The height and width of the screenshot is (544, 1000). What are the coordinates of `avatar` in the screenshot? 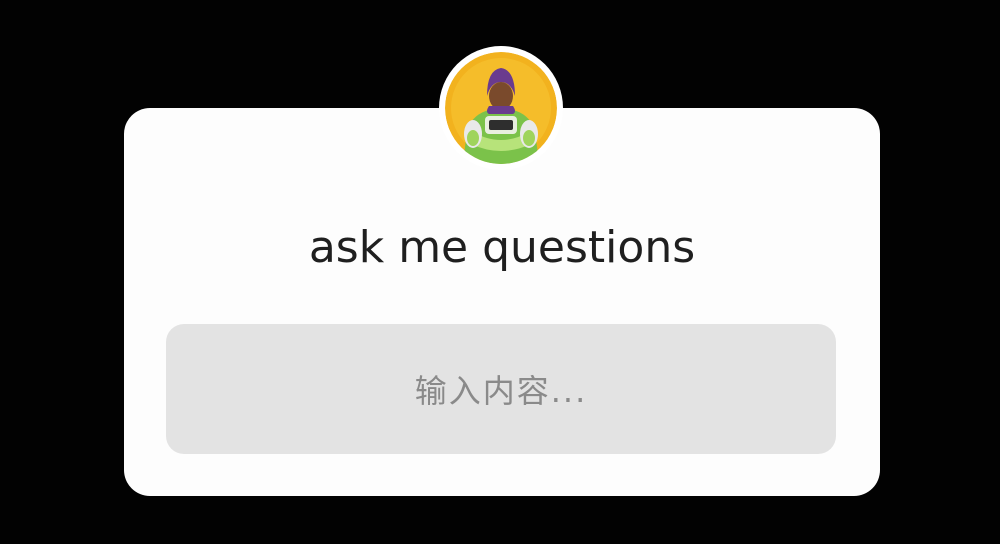 It's located at (501, 108).